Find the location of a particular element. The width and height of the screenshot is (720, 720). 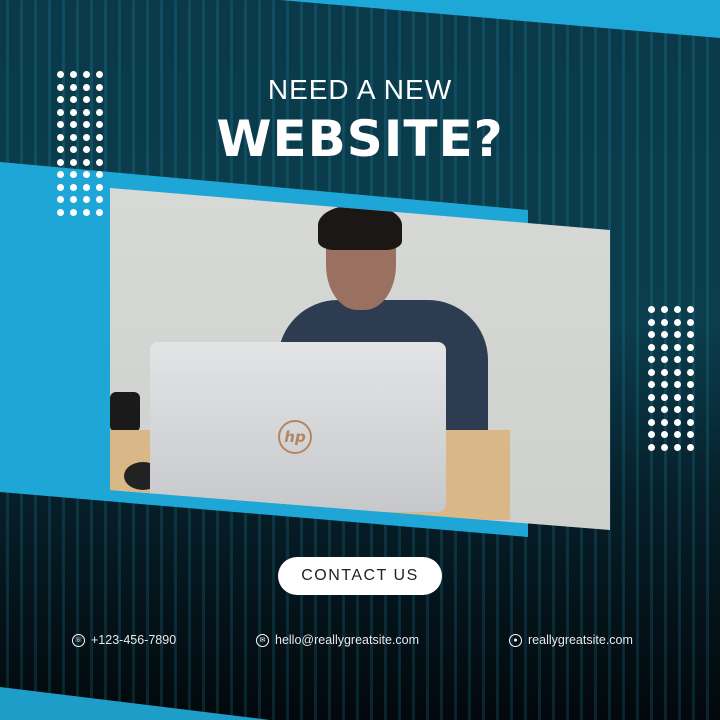

person-hair is located at coordinates (360, 227).